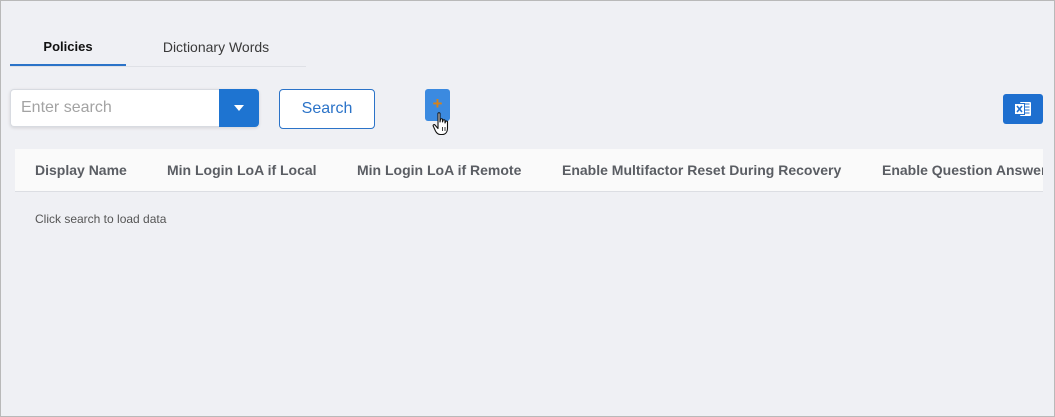 The height and width of the screenshot is (417, 1055). What do you see at coordinates (440, 124) in the screenshot?
I see `hand-pointer-icon` at bounding box center [440, 124].